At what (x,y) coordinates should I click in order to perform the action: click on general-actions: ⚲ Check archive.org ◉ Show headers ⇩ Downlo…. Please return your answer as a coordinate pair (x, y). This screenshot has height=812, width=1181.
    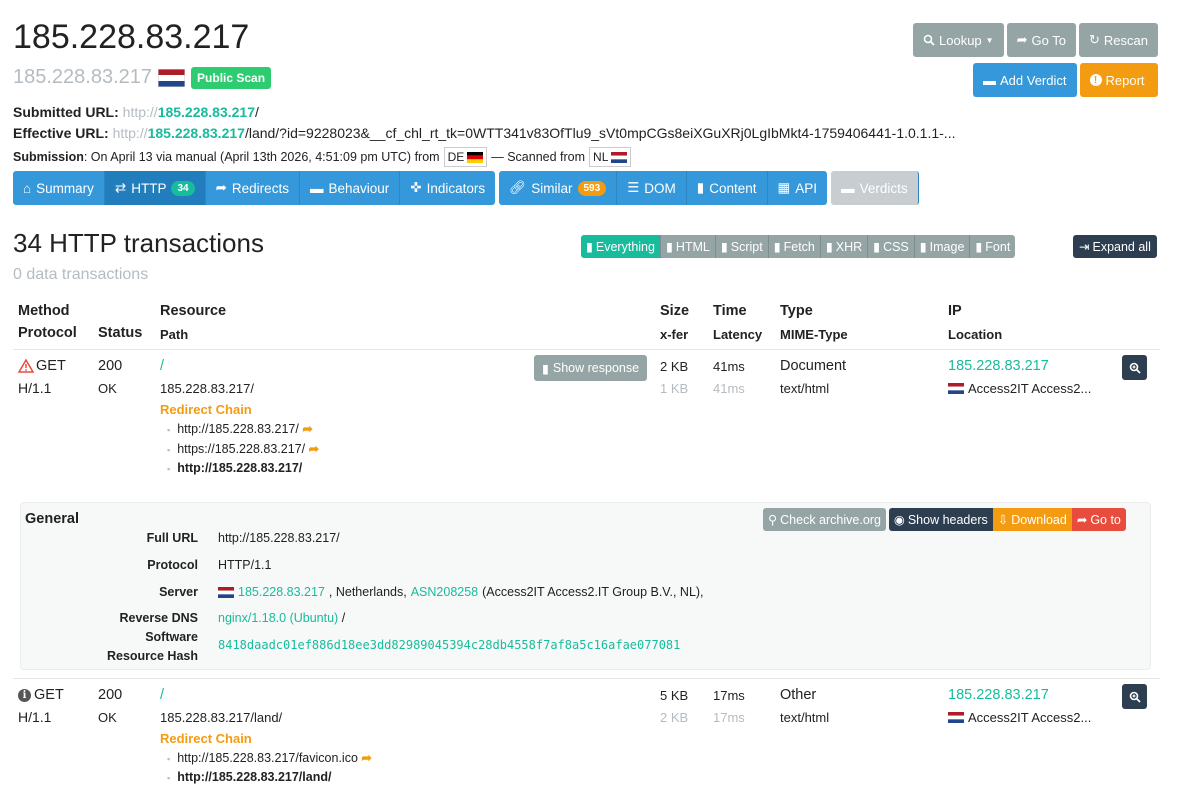
    Looking at the image, I should click on (944, 519).